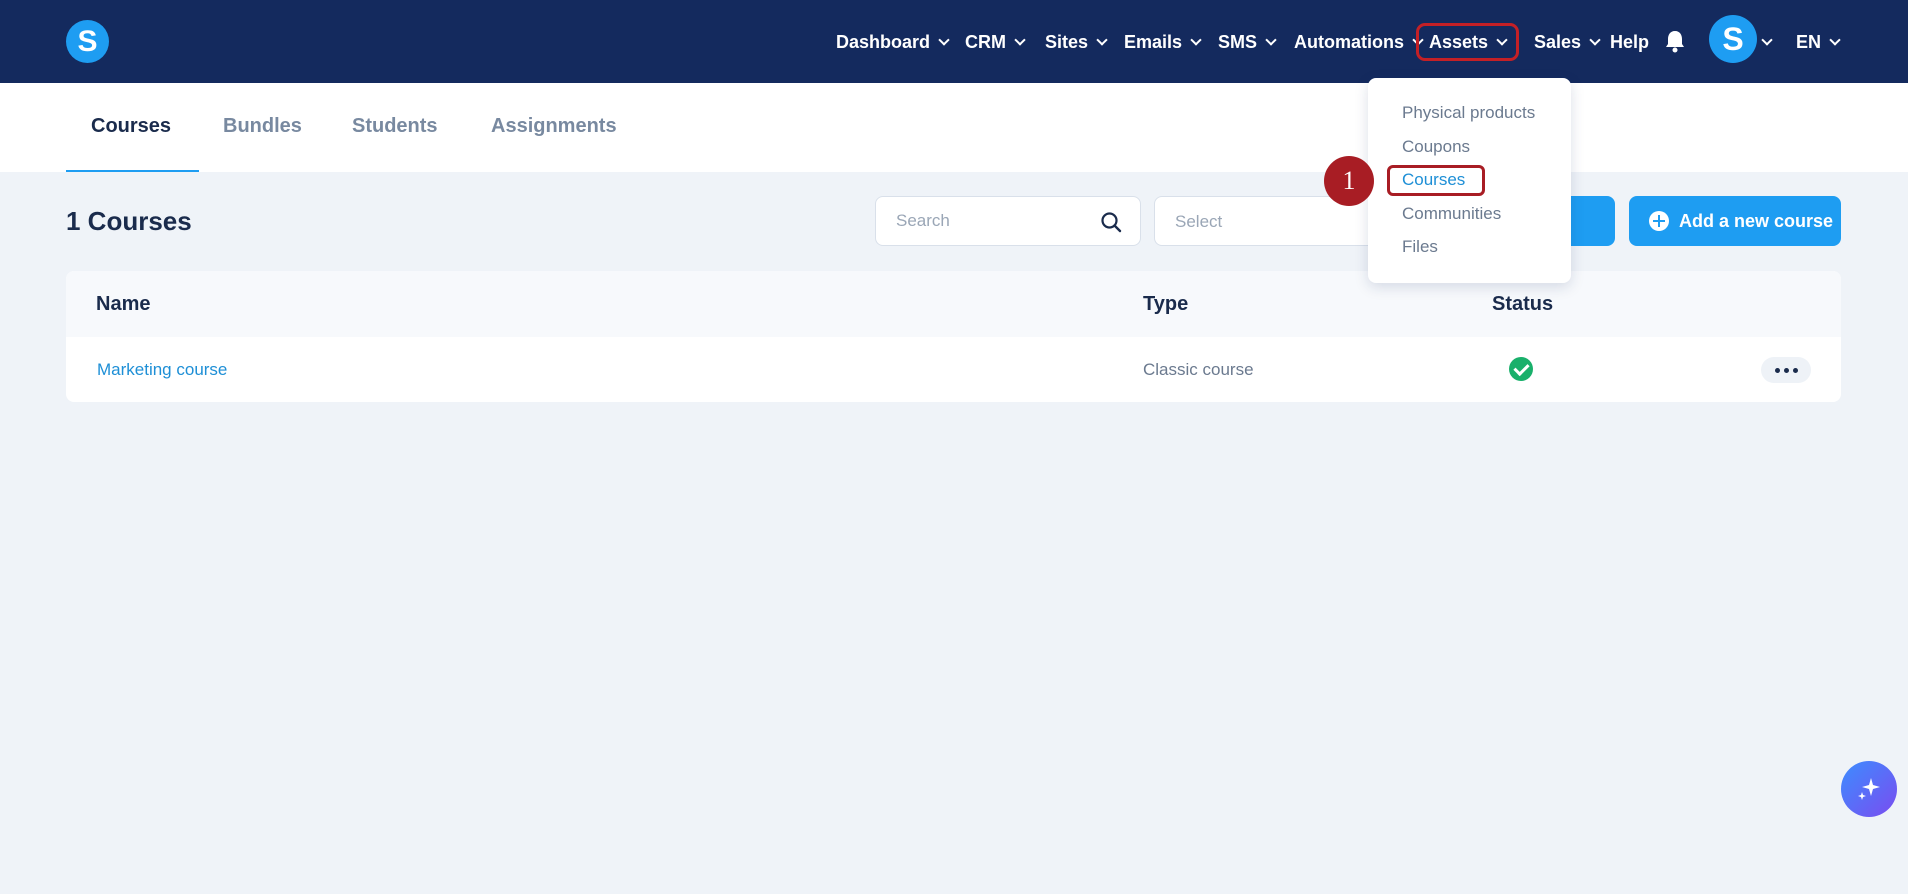 The width and height of the screenshot is (1908, 894). Describe the element at coordinates (132, 171) in the screenshot. I see `active-tab-indicator` at that location.